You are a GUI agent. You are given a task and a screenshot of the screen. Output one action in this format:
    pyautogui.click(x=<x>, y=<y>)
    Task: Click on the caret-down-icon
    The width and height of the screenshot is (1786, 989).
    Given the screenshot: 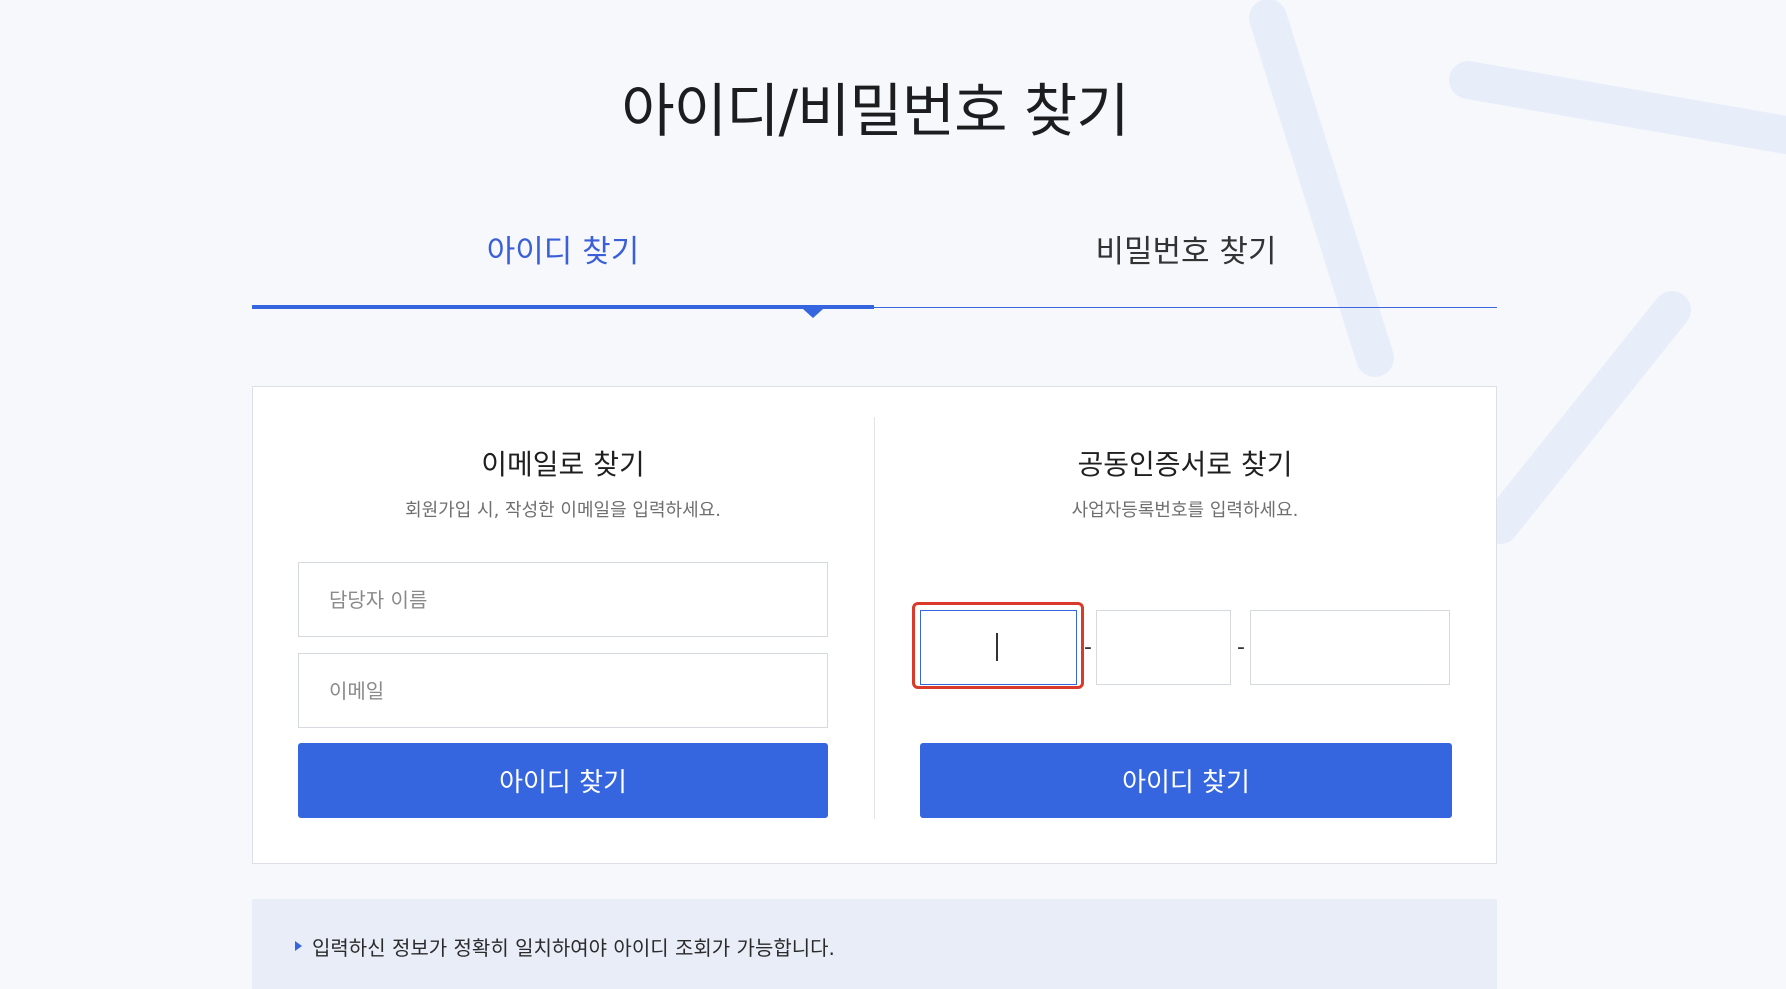 What is the action you would take?
    pyautogui.click(x=813, y=313)
    